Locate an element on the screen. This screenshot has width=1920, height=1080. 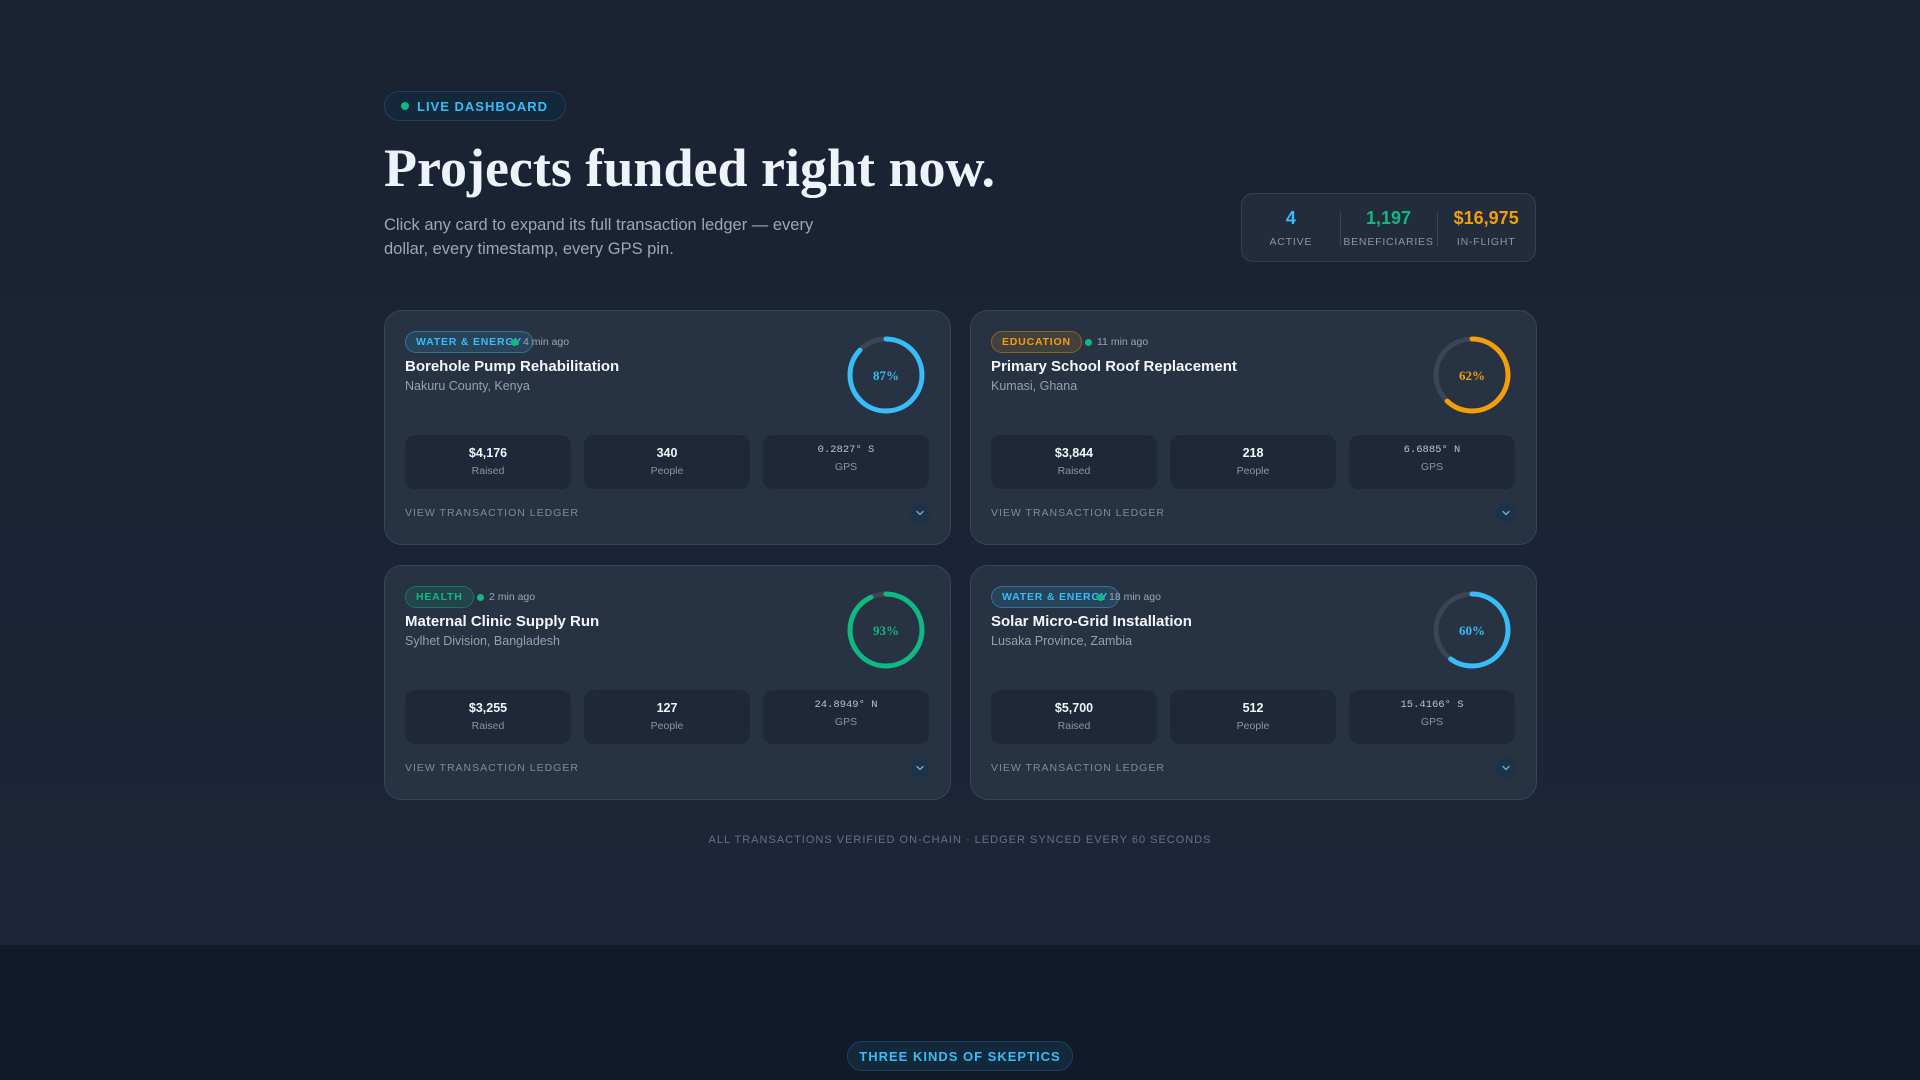
progress-percent: 93% is located at coordinates (886, 630).